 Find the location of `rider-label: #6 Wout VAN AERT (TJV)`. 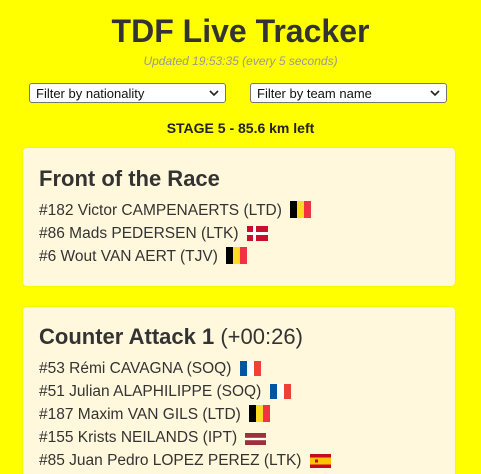

rider-label: #6 Wout VAN AERT (TJV) is located at coordinates (128, 256).